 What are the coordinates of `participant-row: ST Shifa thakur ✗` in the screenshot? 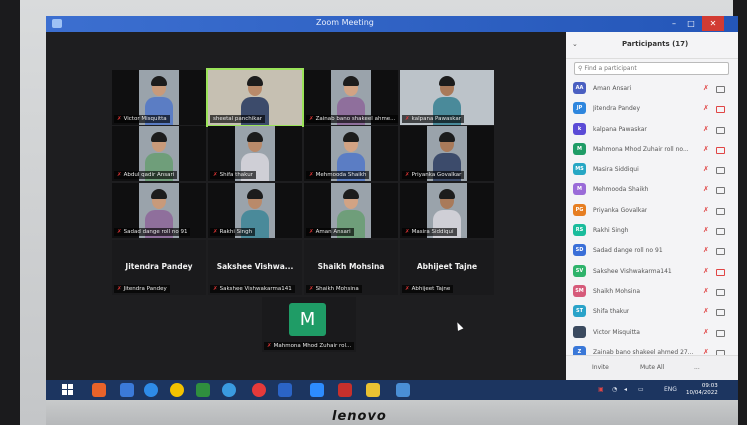 It's located at (653, 311).